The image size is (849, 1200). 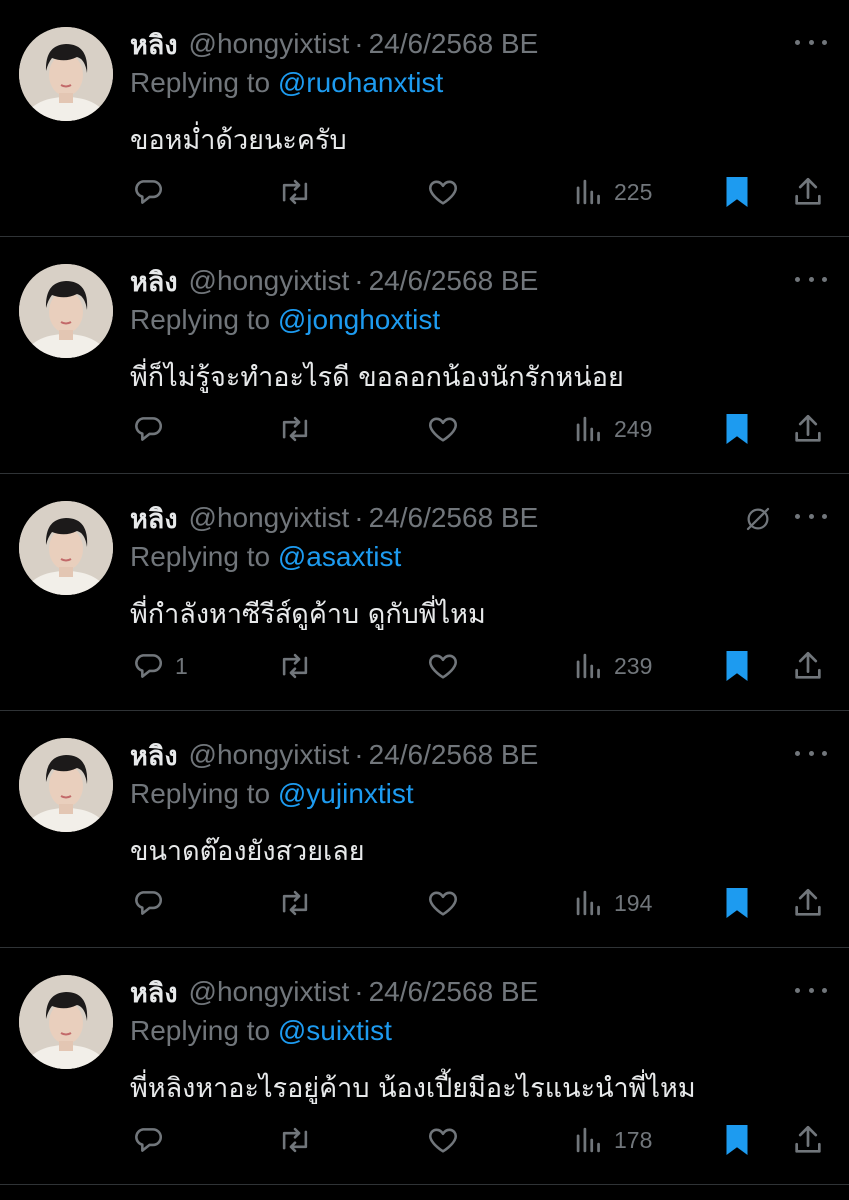 What do you see at coordinates (359, 319) in the screenshot?
I see `replying-to-mention: @jonghoxtist` at bounding box center [359, 319].